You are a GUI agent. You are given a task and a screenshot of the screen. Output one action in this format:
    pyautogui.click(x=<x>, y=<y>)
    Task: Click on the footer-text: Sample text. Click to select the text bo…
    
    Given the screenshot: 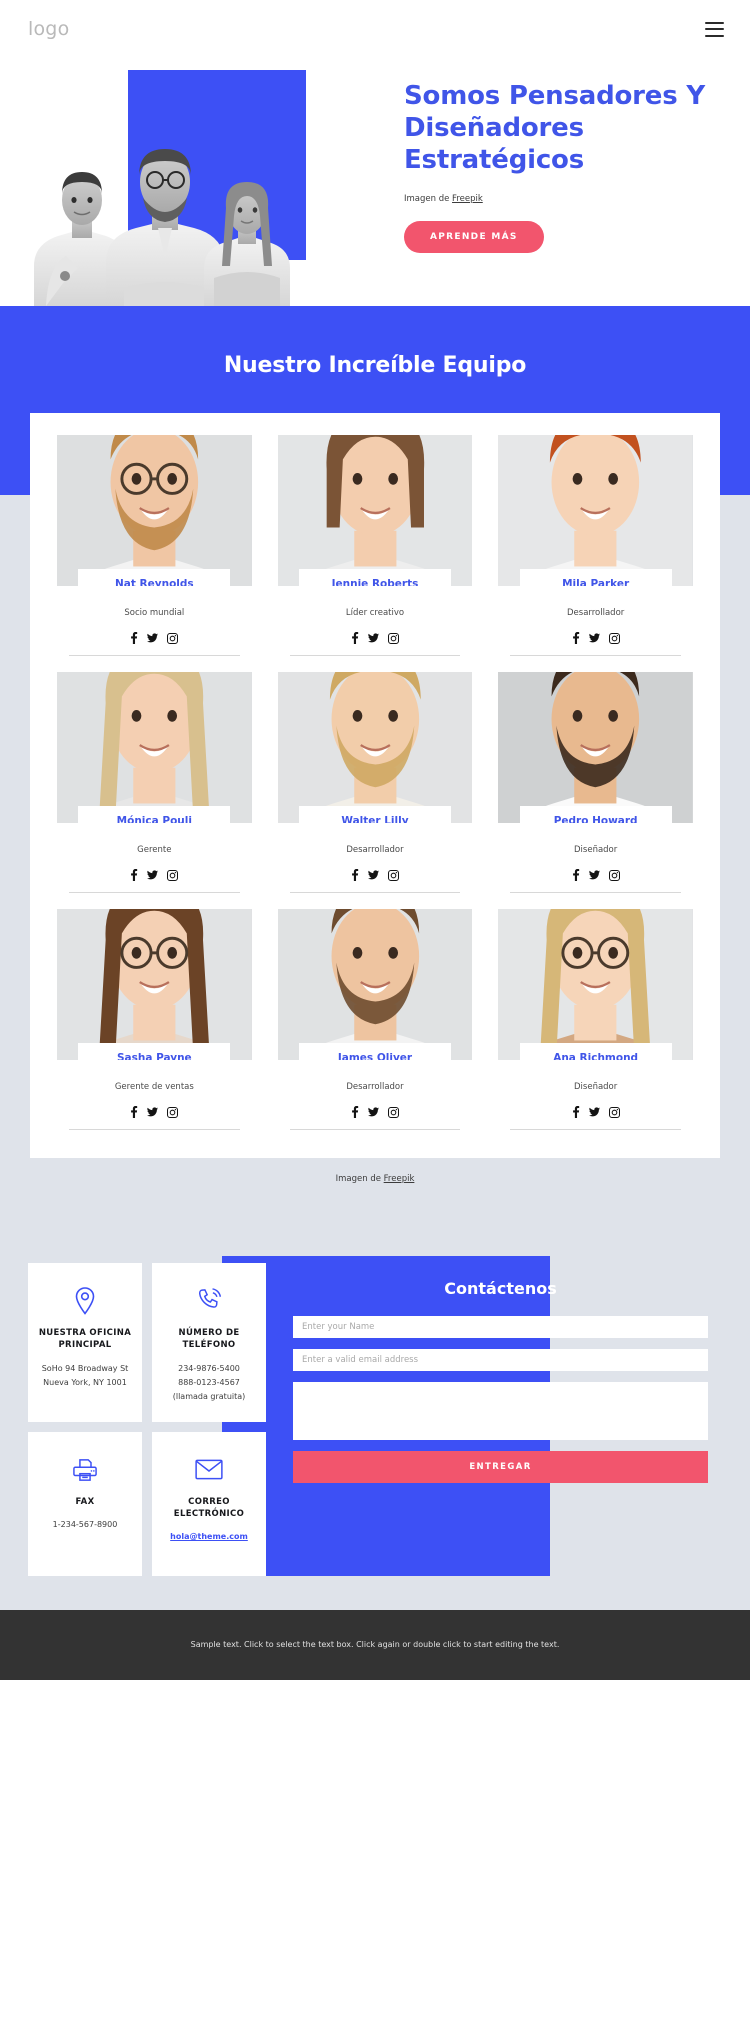 What is the action you would take?
    pyautogui.click(x=375, y=1644)
    